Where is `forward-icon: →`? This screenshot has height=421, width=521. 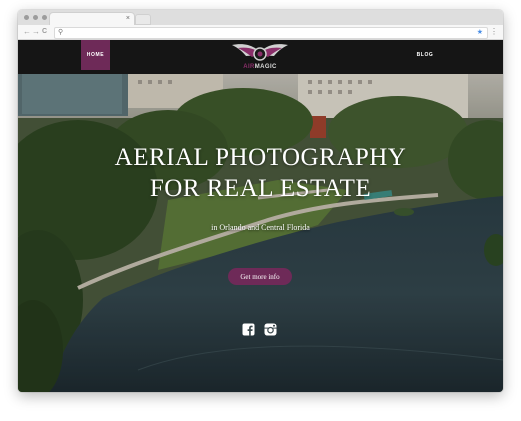
forward-icon: → is located at coordinates (36, 32).